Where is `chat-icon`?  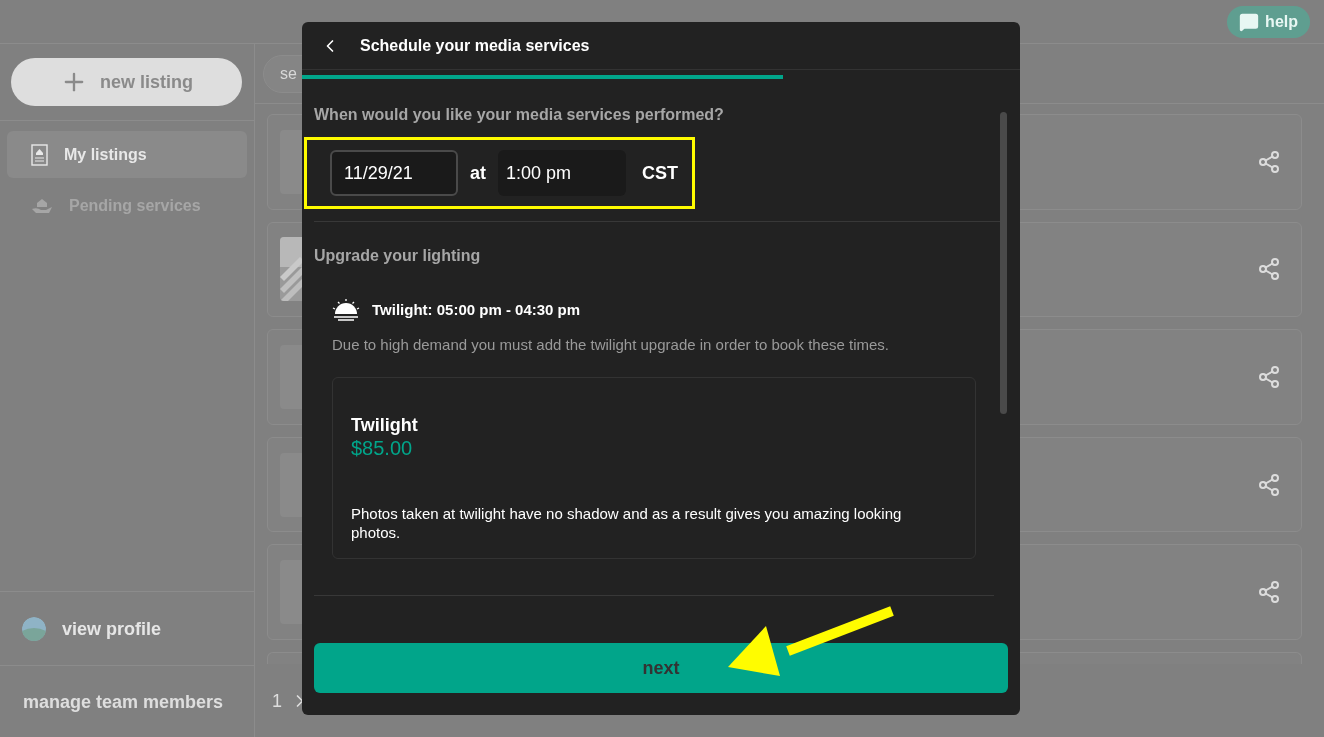 chat-icon is located at coordinates (1249, 22).